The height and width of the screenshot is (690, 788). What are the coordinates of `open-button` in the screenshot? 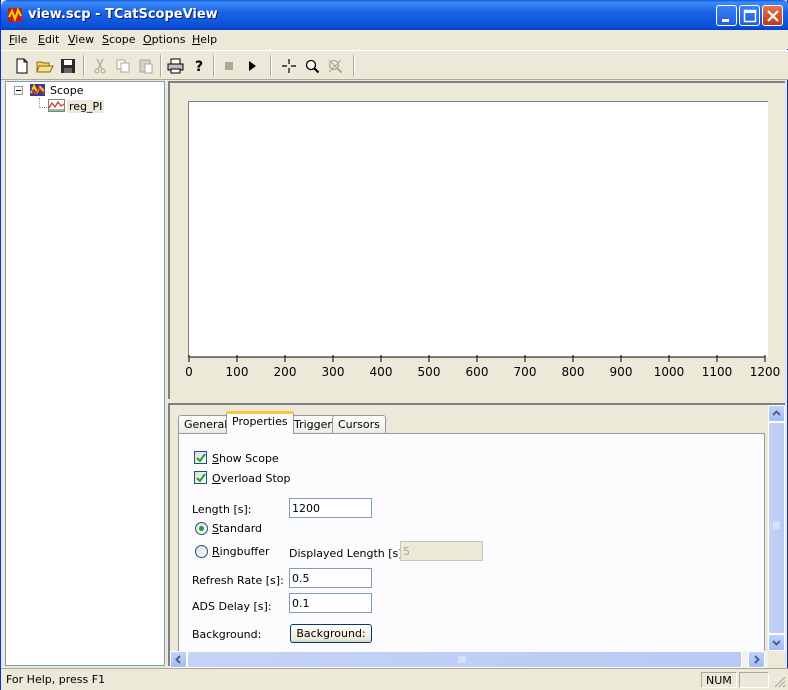 It's located at (45, 66).